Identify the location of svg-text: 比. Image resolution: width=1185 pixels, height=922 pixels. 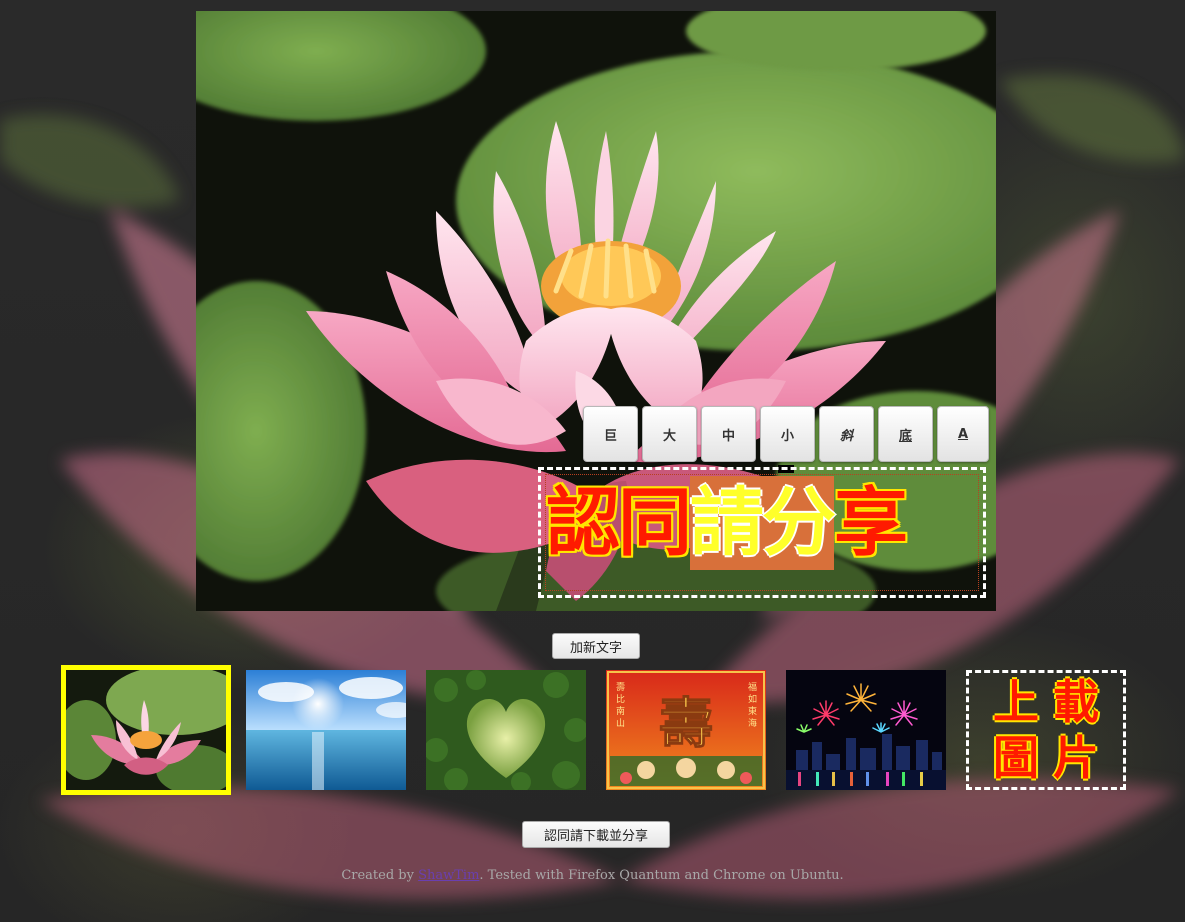
(620, 699).